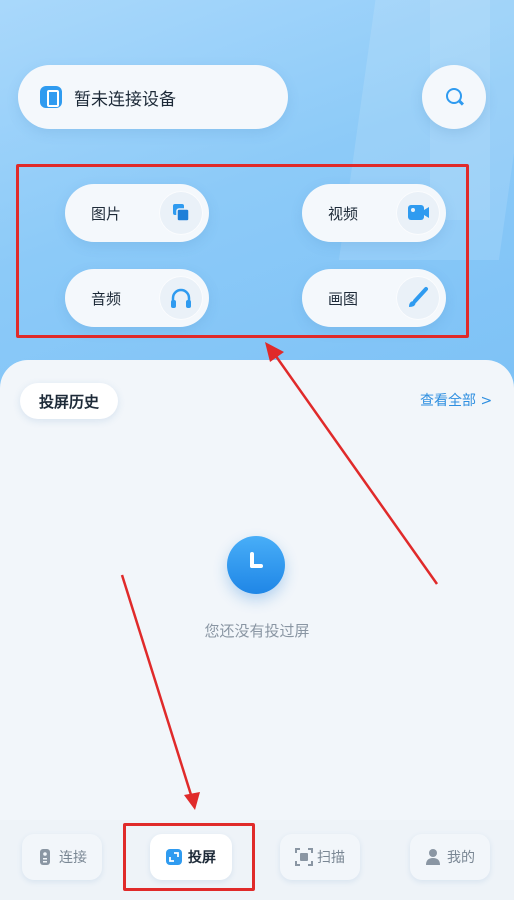  I want to click on history-title: 投屏历史, so click(69, 401).